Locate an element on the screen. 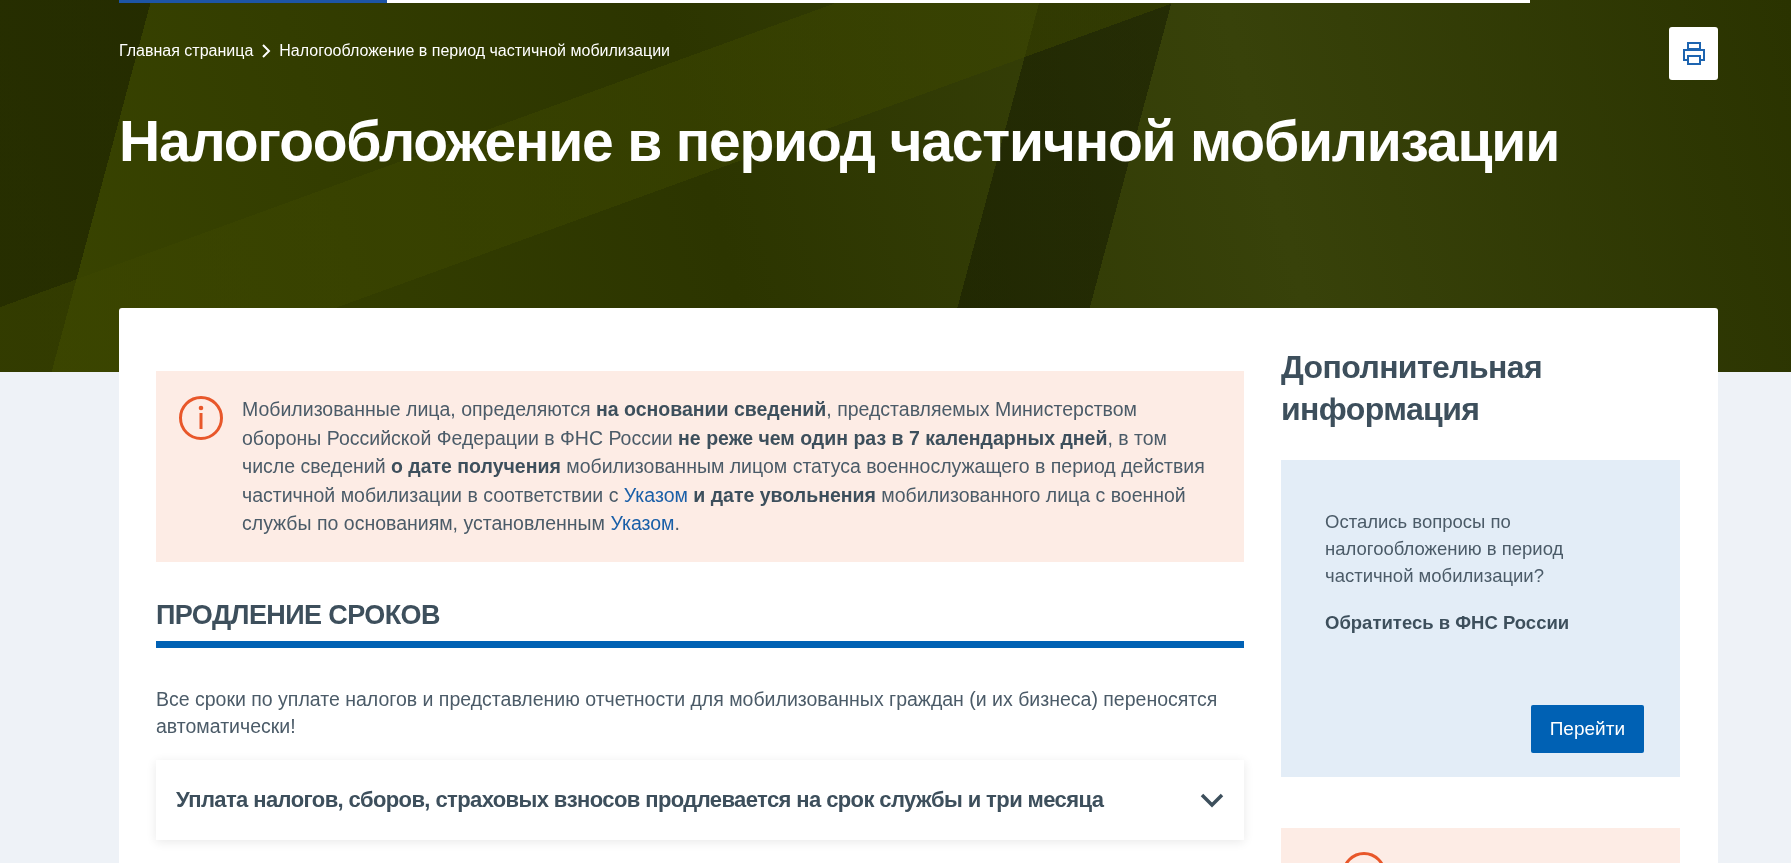 The image size is (1791, 863). notice-text: Мобилизованные лица, определяются на основании сведений, представляемых Министерством обороны Российской Федерации в ФНС России не реже чем один раз в 7 календарных дней, в том числе сведений о дате получения мобилизованным лицом статуса военнослужащего в период действия частичной мобилизации в соответствии с Указом и дате увольнения мобилизованного лица с военной службы по основаниям, установленным Указом. is located at coordinates (724, 466).